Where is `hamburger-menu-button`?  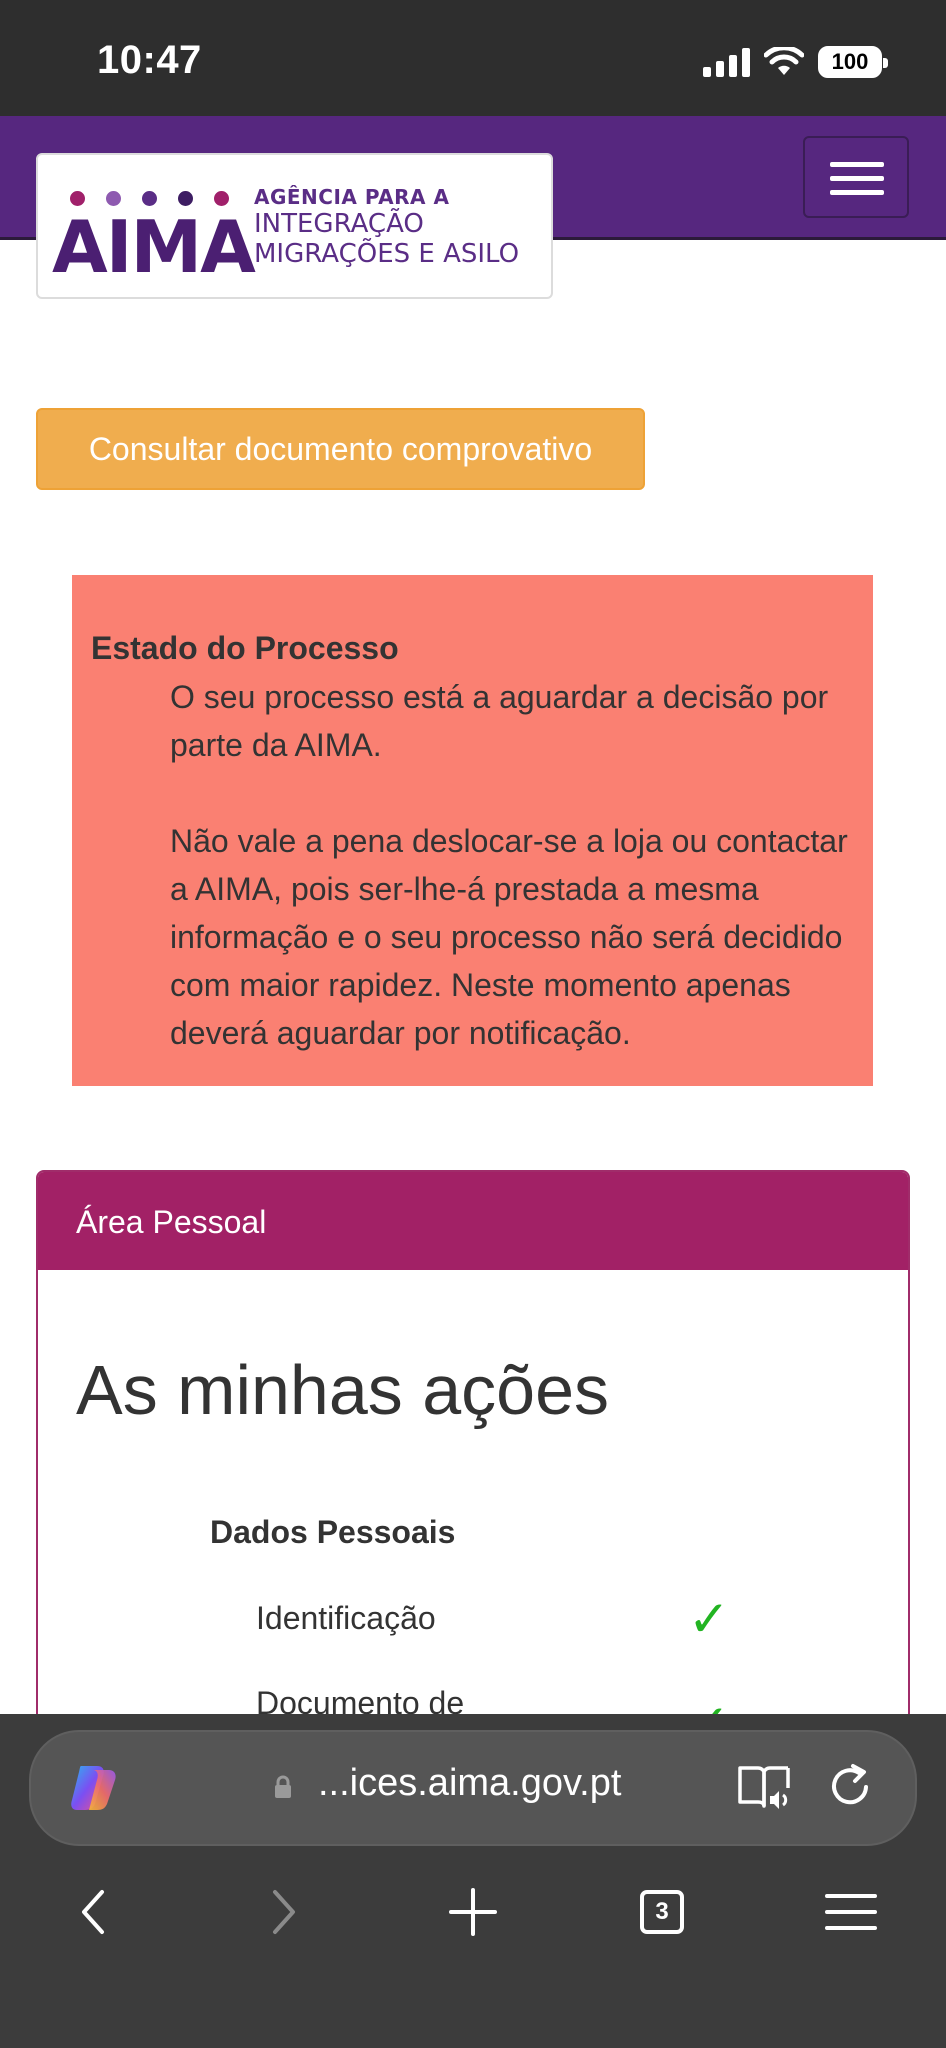
hamburger-menu-button is located at coordinates (856, 177).